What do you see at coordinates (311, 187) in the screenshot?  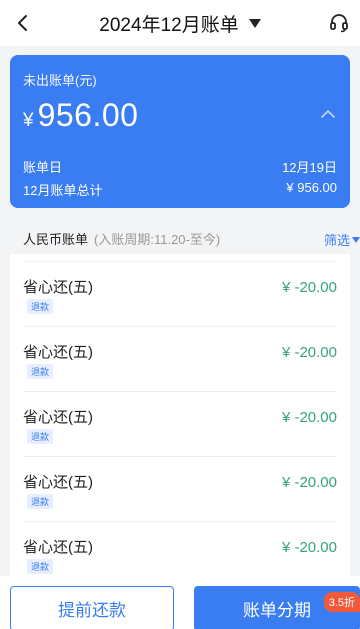 I see `bill-total-value: ¥ 956.00` at bounding box center [311, 187].